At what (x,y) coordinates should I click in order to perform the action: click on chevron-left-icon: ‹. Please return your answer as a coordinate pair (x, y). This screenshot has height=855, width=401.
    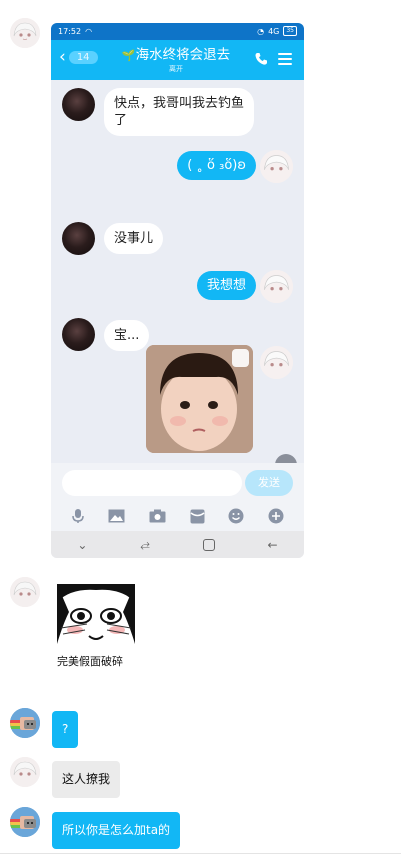
    Looking at the image, I should click on (62, 57).